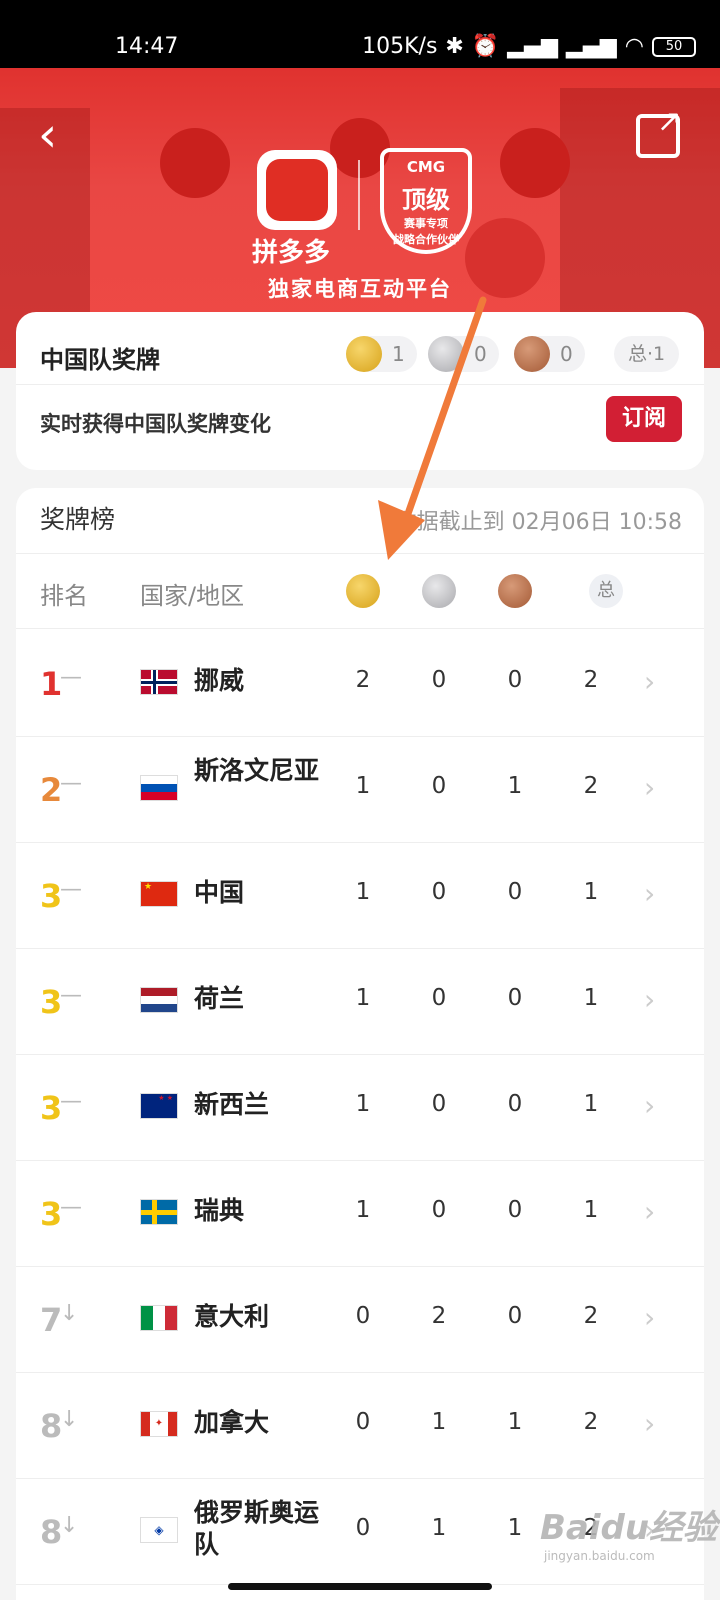 This screenshot has height=1600, width=720. I want to click on medal-row: 3— 荷兰 1 0 0 1 ›, so click(360, 1001).